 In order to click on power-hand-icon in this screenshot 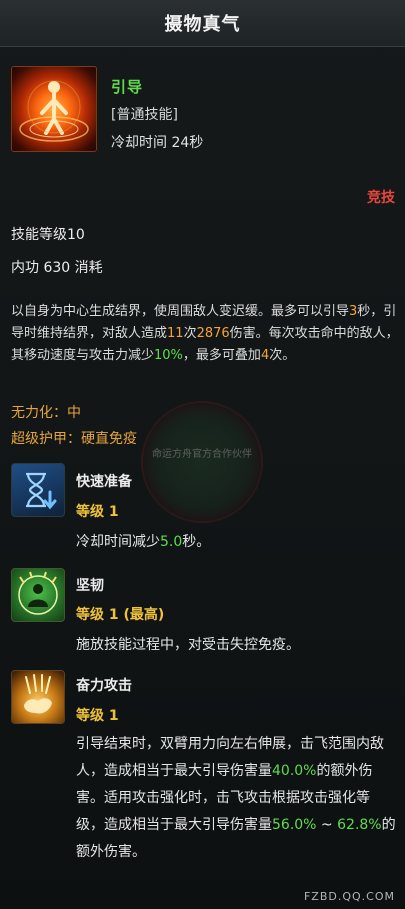, I will do `click(38, 697)`.